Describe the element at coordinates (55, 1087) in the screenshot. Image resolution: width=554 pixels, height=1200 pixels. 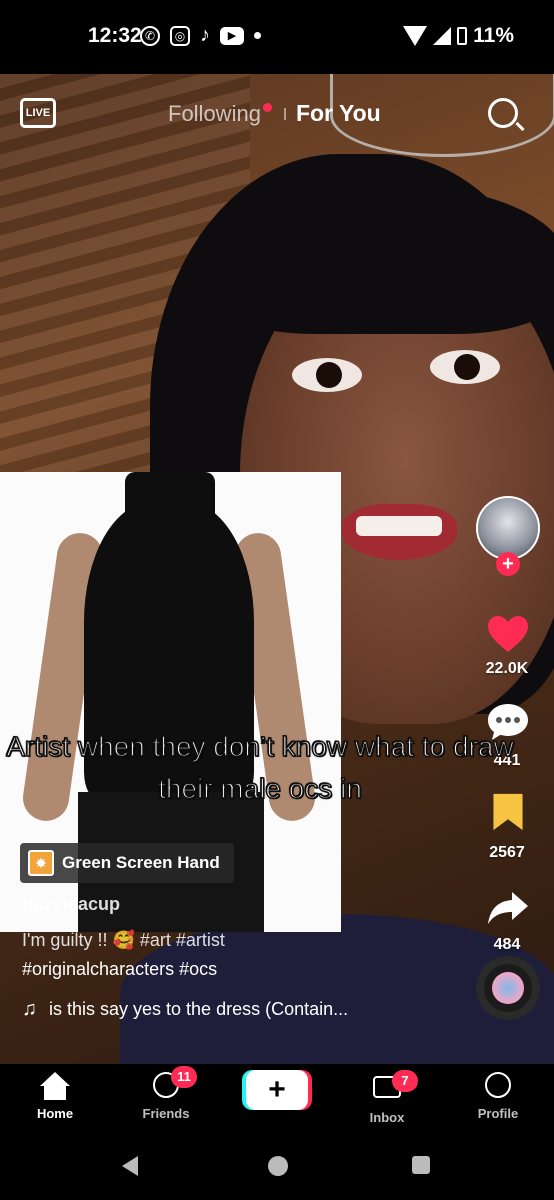
I see `home-icon` at that location.